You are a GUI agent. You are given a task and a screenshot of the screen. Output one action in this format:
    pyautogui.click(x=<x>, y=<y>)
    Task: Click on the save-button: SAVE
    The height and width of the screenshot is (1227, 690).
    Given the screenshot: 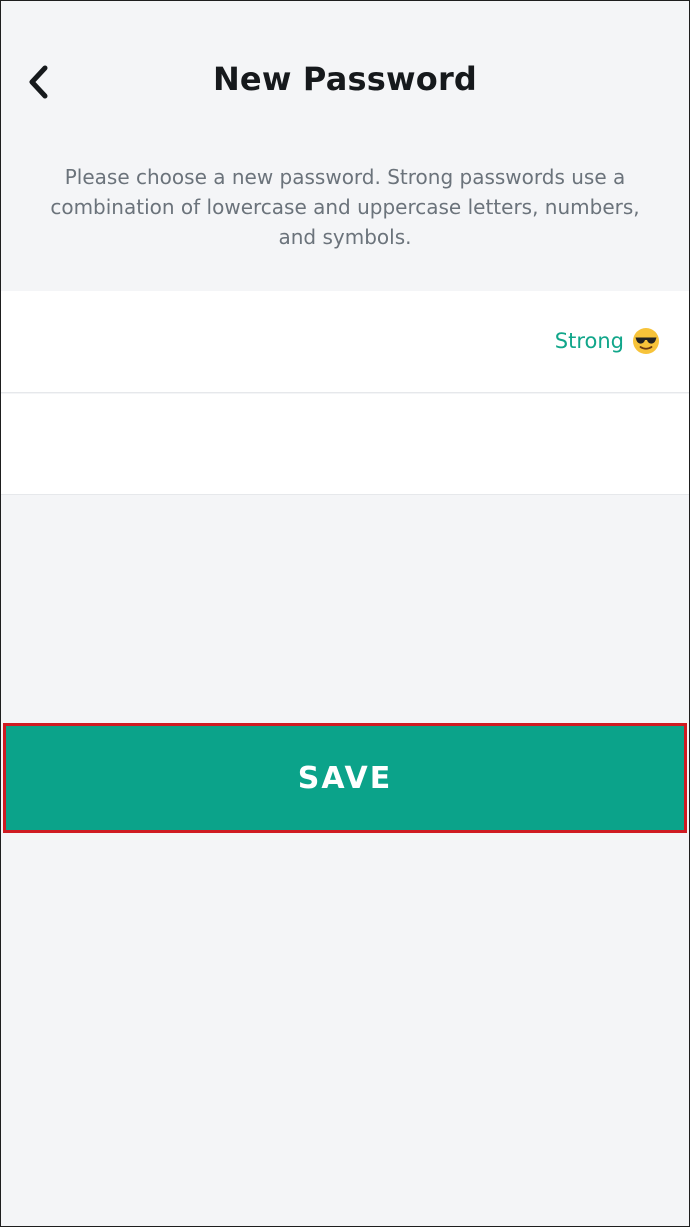 What is the action you would take?
    pyautogui.click(x=345, y=778)
    